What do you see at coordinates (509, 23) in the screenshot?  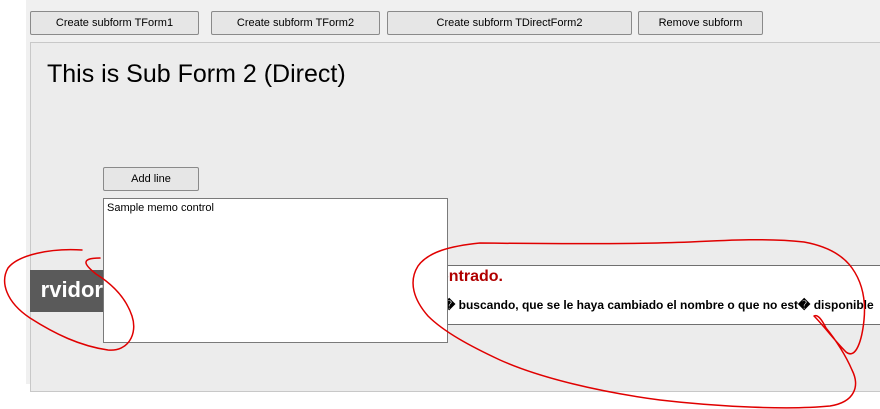 I see `create-subform-tdirectform2-button: Create subform TDirectForm2` at bounding box center [509, 23].